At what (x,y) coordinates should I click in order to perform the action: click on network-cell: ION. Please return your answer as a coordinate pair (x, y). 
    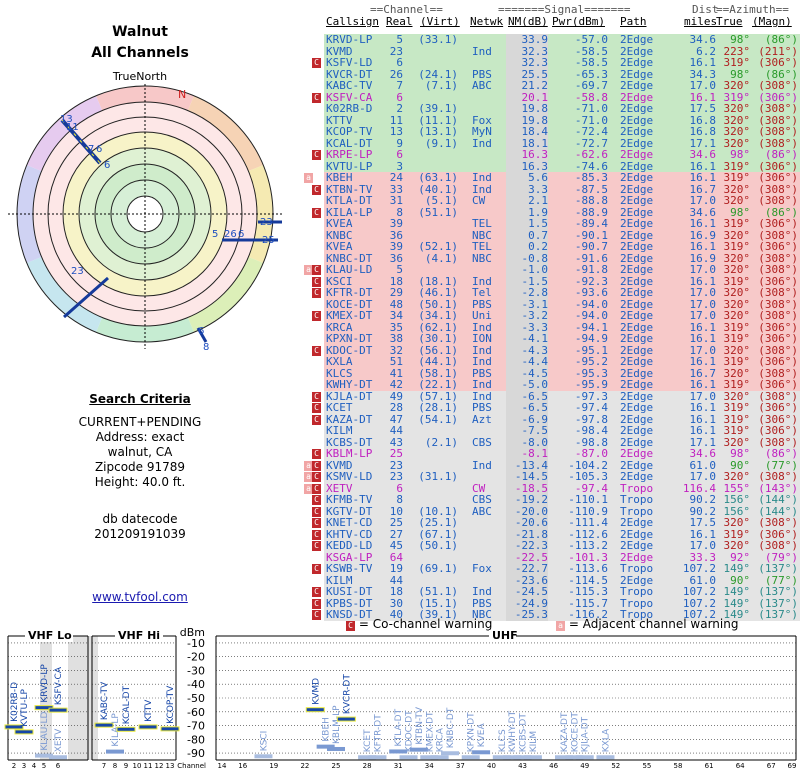
    Looking at the image, I should click on (482, 338).